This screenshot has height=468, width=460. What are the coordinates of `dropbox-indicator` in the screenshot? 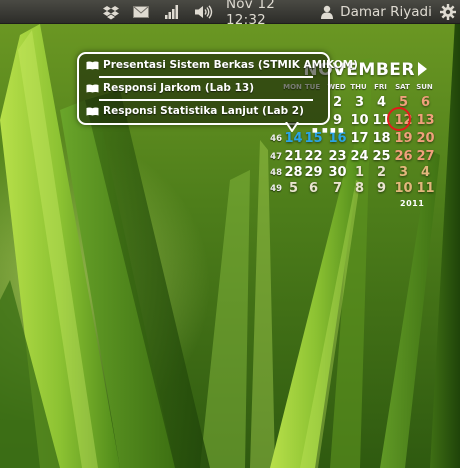 It's located at (111, 12).